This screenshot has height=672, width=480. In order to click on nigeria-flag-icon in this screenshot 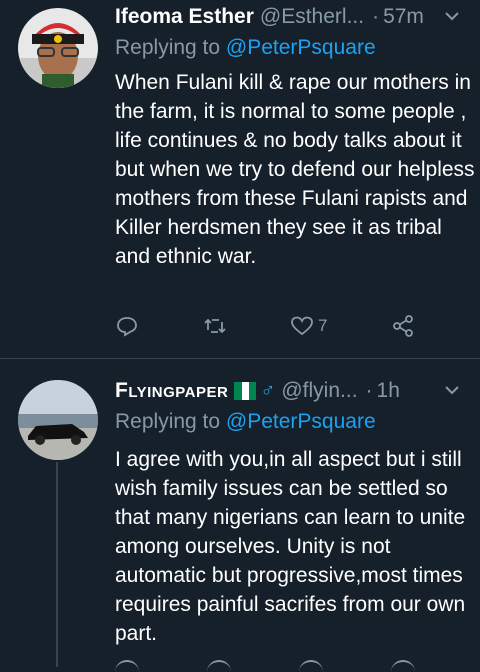, I will do `click(245, 391)`.